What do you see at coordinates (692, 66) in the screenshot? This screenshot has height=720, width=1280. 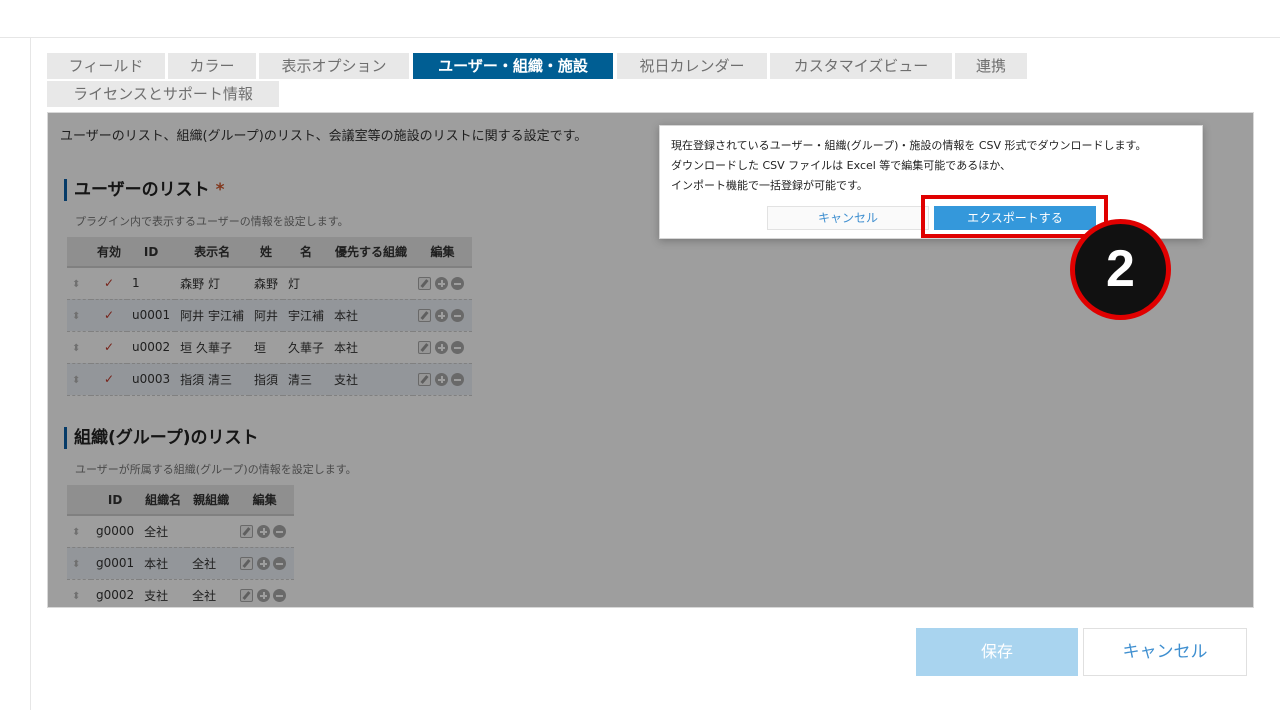 I see `tab-holiday-calendar: 祝日カレンダー` at bounding box center [692, 66].